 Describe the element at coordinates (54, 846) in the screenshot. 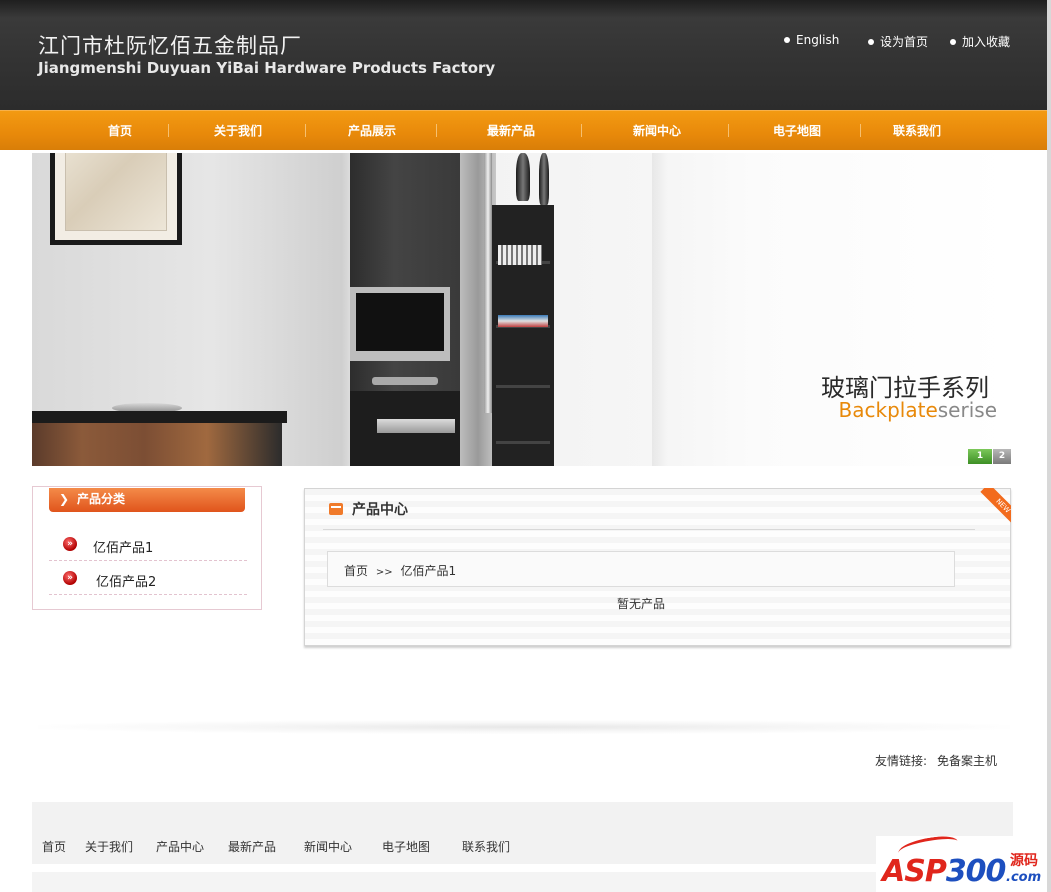

I see `footer-link-home: 首页` at that location.